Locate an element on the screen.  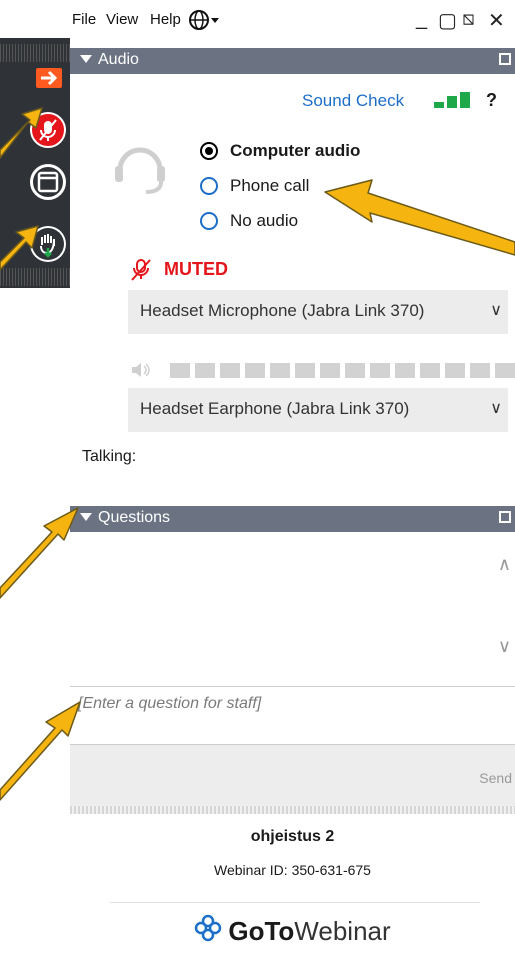
no-audio-label: No audio is located at coordinates (264, 221).